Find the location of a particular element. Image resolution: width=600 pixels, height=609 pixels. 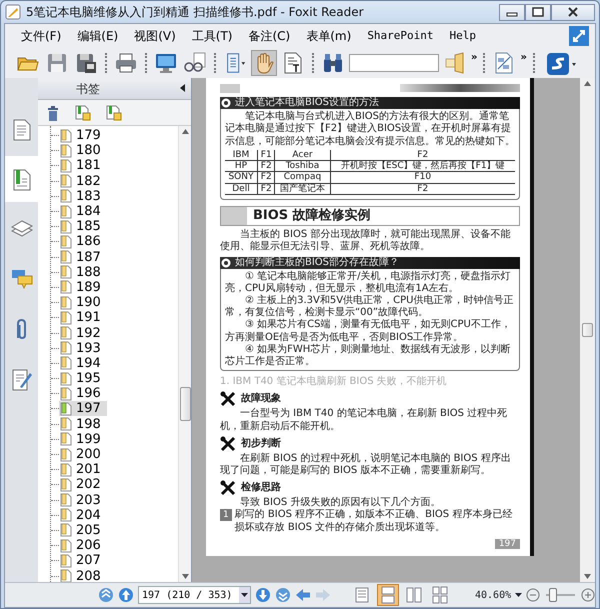

bookmark-item: 188 is located at coordinates (83, 272).